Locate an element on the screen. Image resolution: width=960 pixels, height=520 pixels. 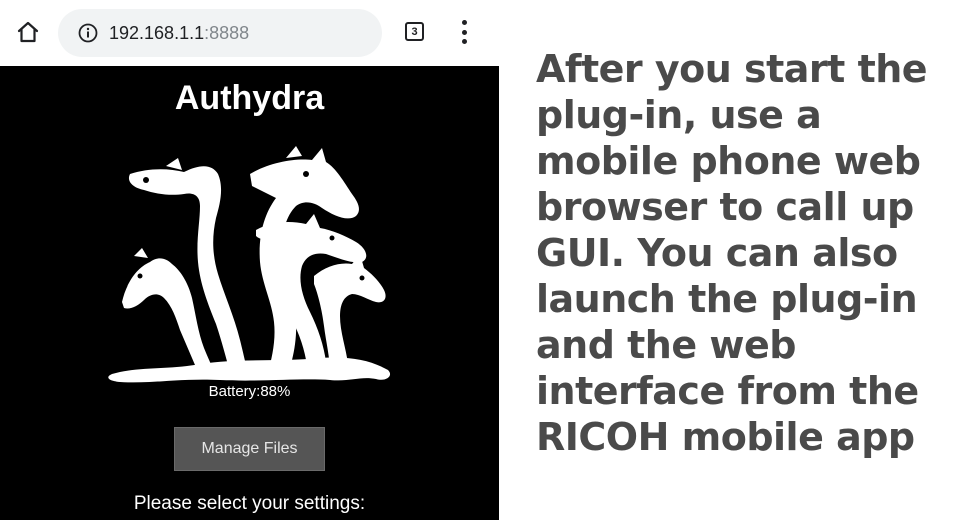
manage-files-button: Manage Files is located at coordinates (249, 449).